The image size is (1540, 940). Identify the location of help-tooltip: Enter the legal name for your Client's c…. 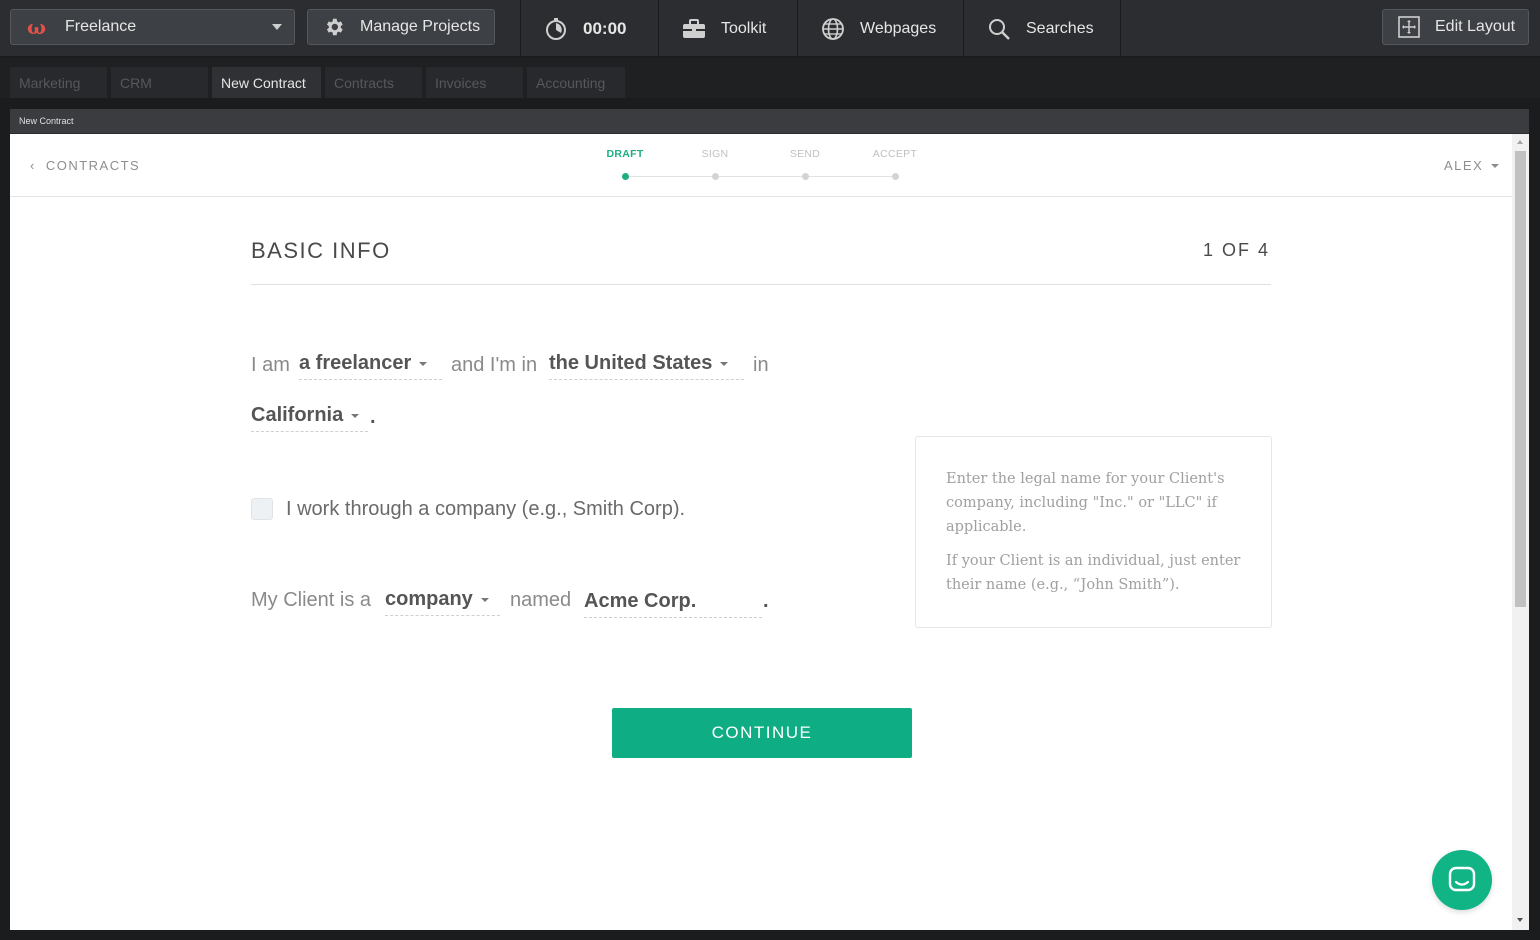
(1093, 532).